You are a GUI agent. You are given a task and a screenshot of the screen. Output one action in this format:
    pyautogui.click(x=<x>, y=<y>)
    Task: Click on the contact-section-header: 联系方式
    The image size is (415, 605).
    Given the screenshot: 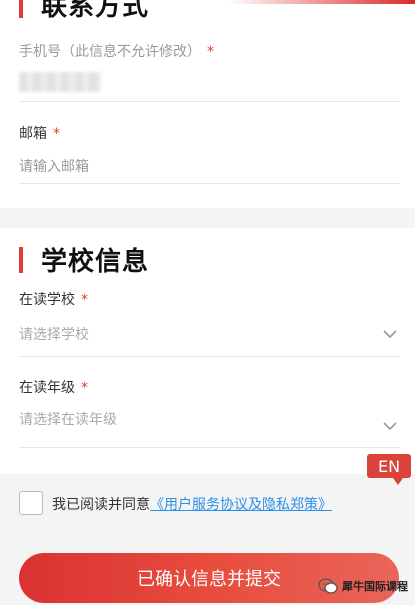 What is the action you would take?
    pyautogui.click(x=84, y=11)
    